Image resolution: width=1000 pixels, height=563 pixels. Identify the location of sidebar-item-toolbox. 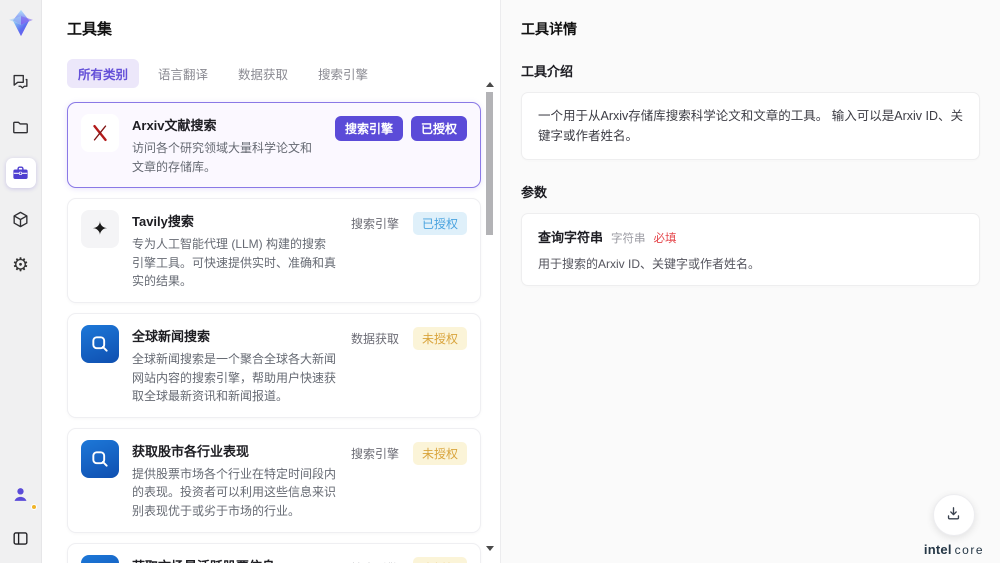
(20, 173).